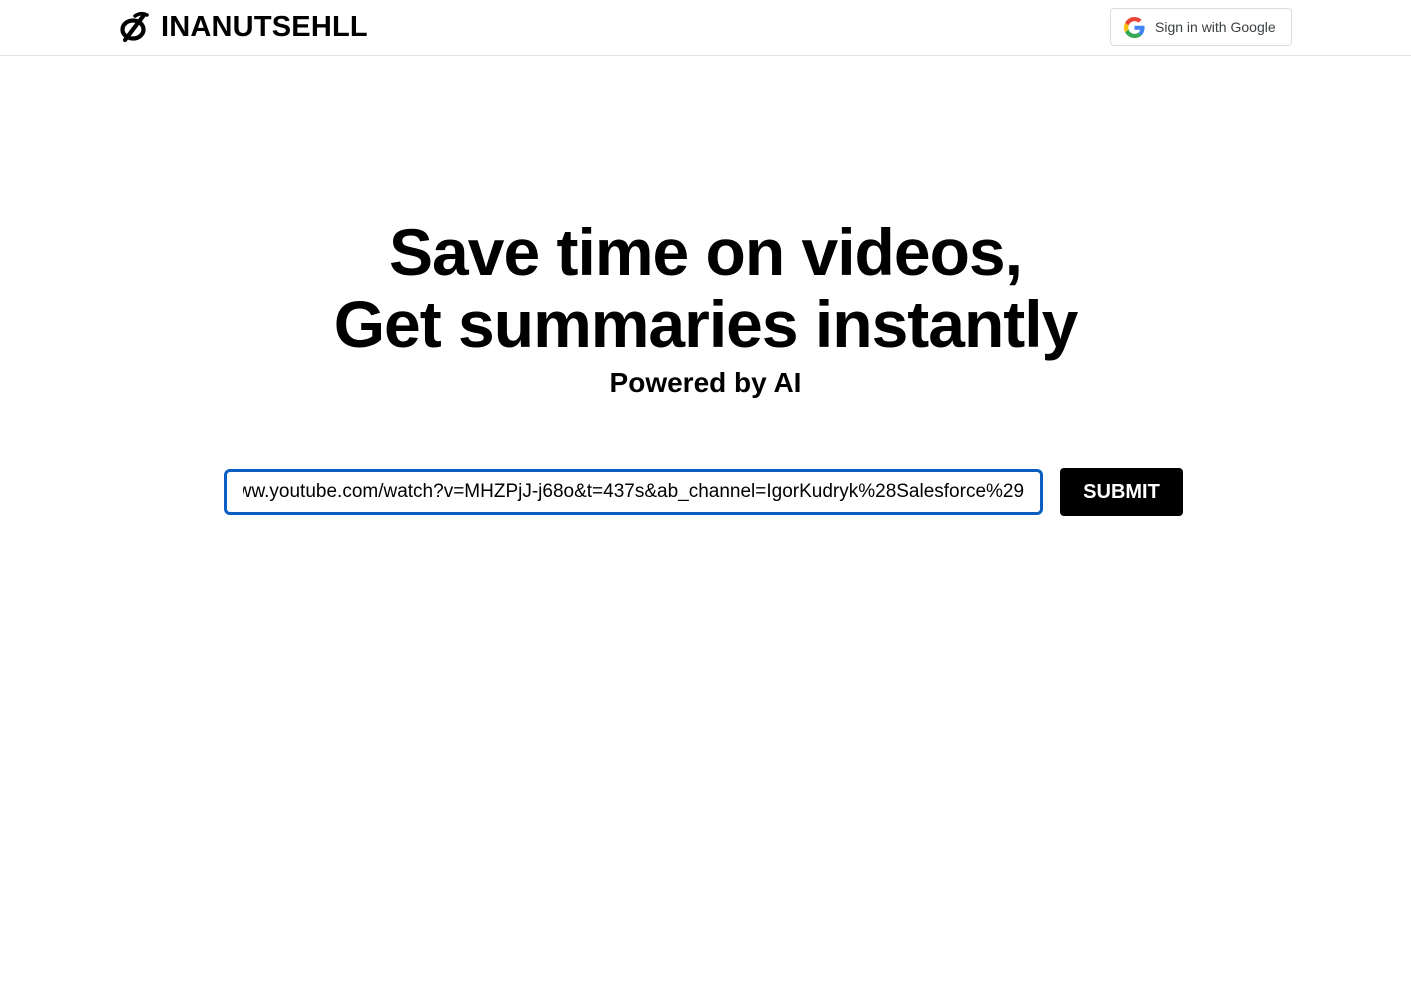 This screenshot has width=1411, height=992. Describe the element at coordinates (264, 27) in the screenshot. I see `brand-name: INANUTSEHLL` at that location.